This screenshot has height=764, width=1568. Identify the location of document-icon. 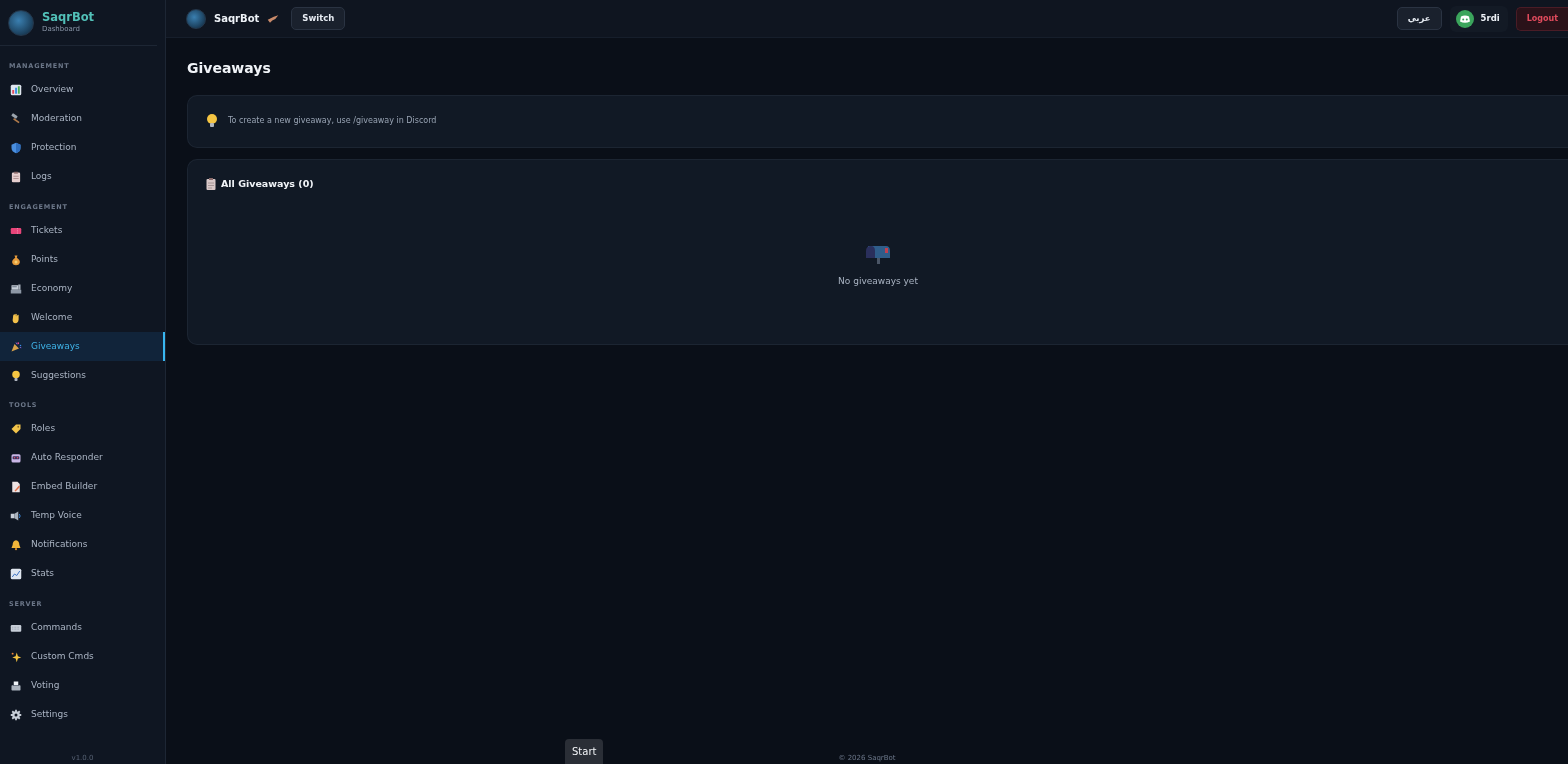
(16, 487).